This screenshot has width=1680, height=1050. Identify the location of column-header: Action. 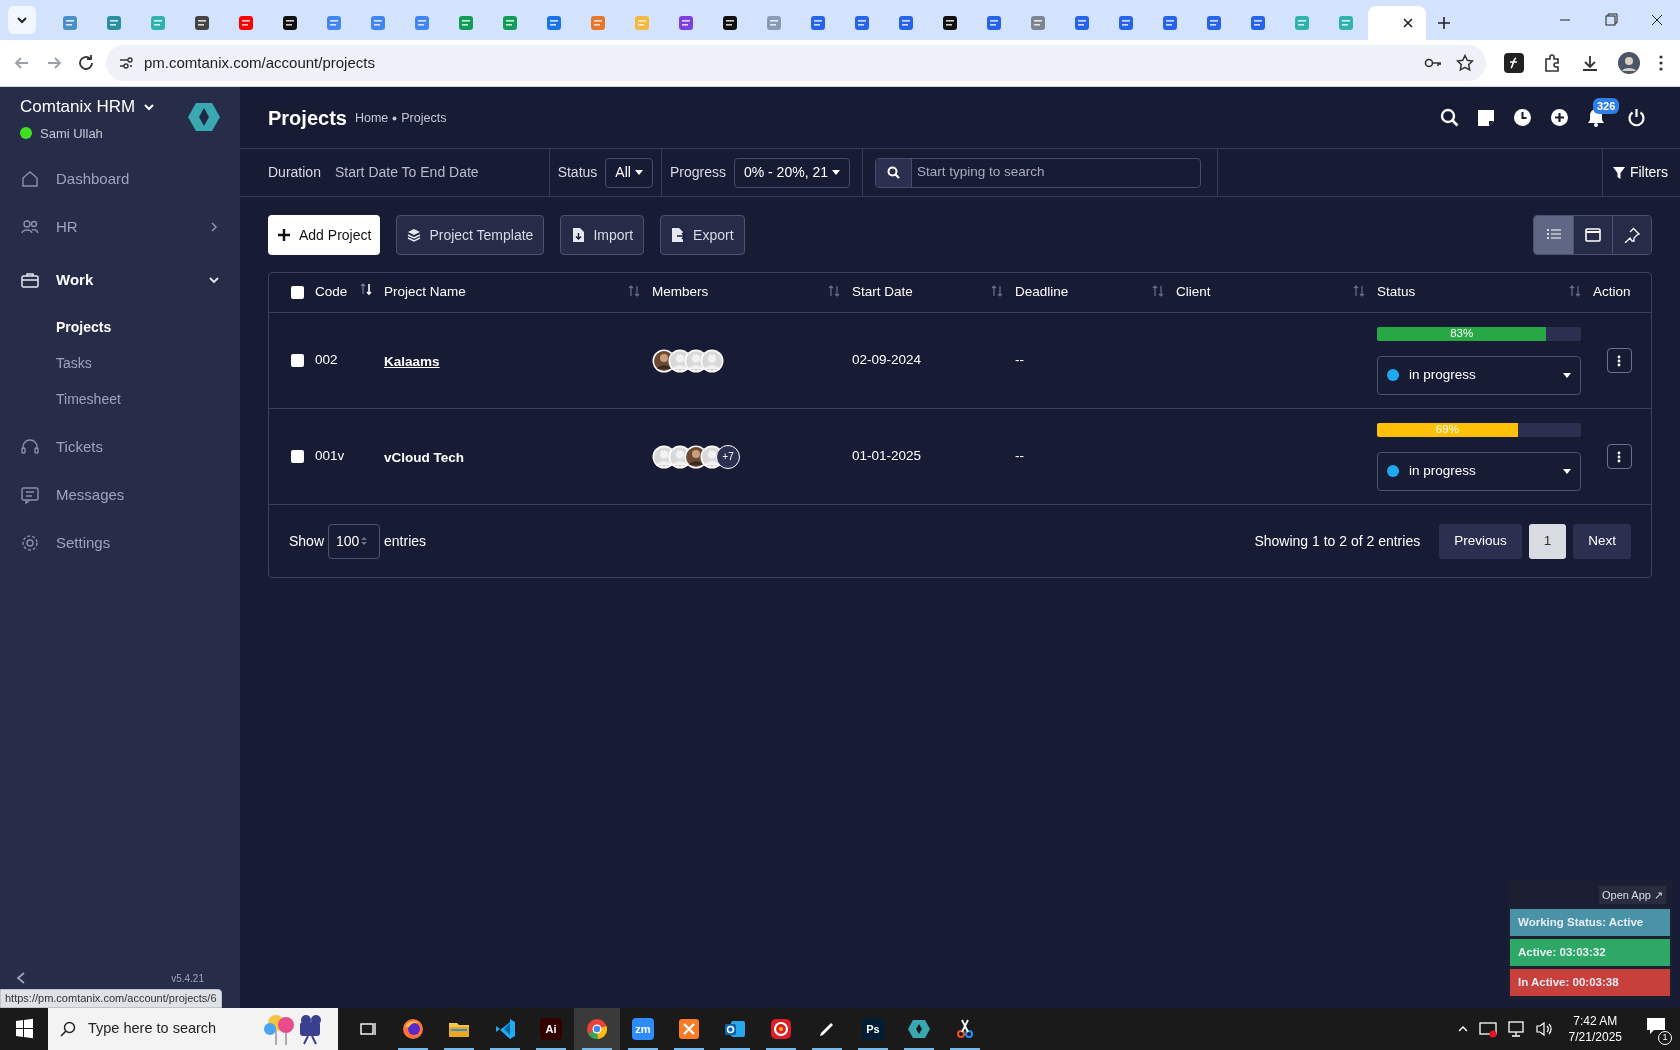
(1612, 292).